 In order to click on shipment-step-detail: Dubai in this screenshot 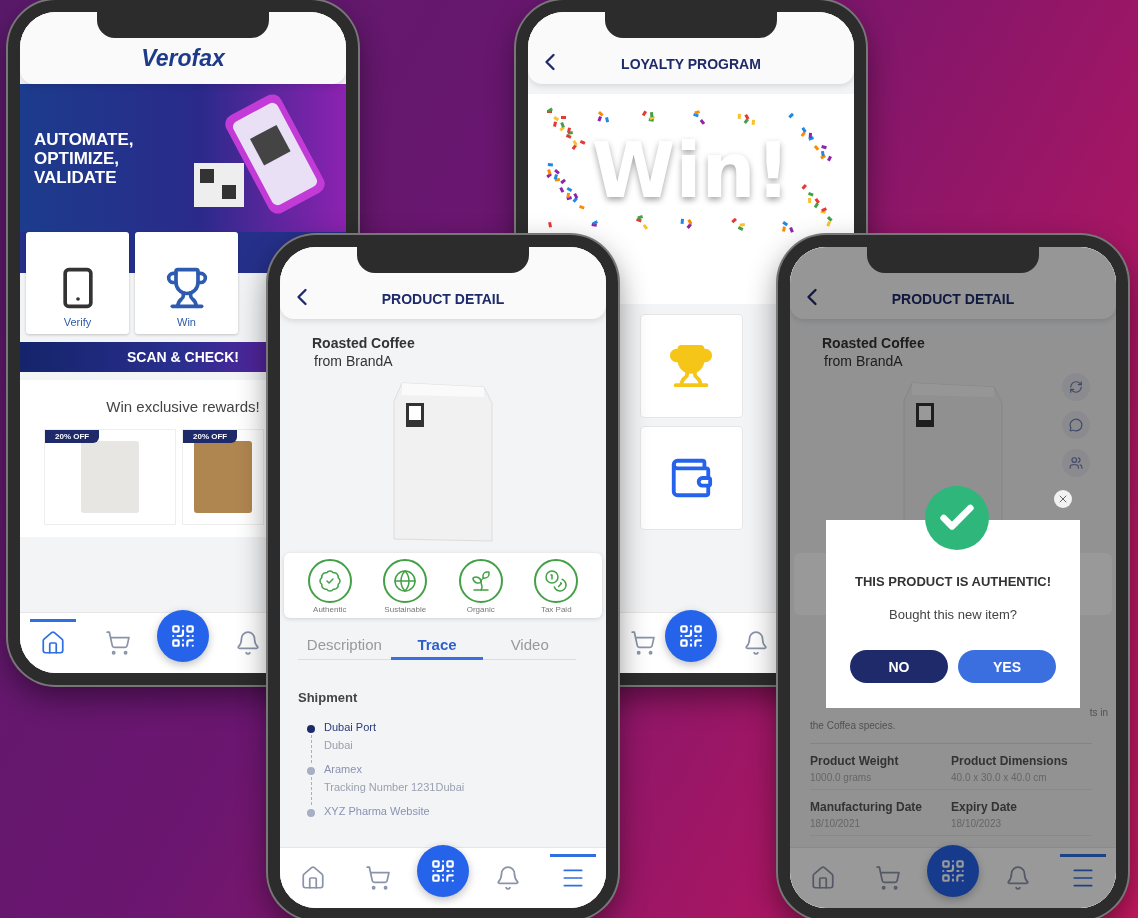, I will do `click(339, 745)`.